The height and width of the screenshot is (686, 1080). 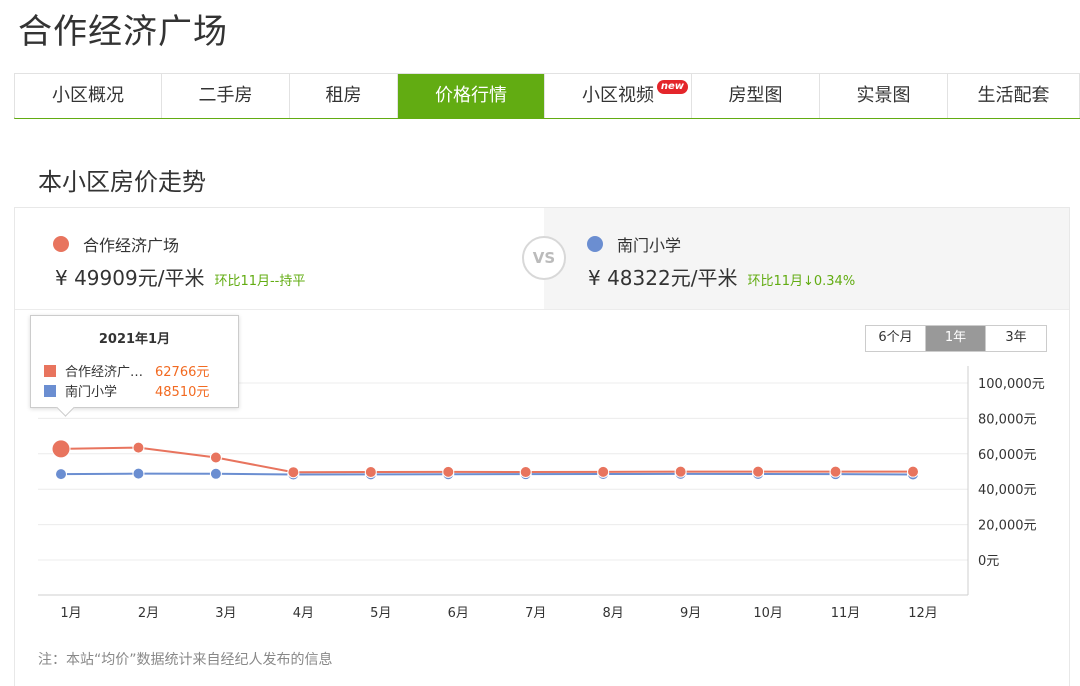 I want to click on y-tick-label: 80,000元, so click(x=1007, y=419).